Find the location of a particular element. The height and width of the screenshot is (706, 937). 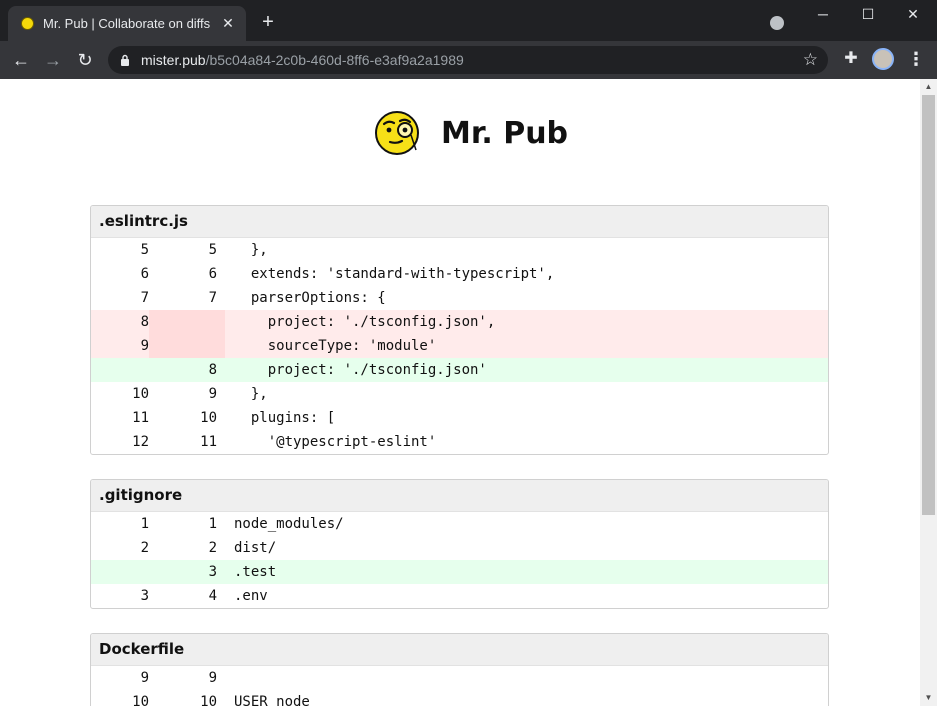

diff-file: Dockerfile 9 9 10 10 USER node is located at coordinates (459, 669).